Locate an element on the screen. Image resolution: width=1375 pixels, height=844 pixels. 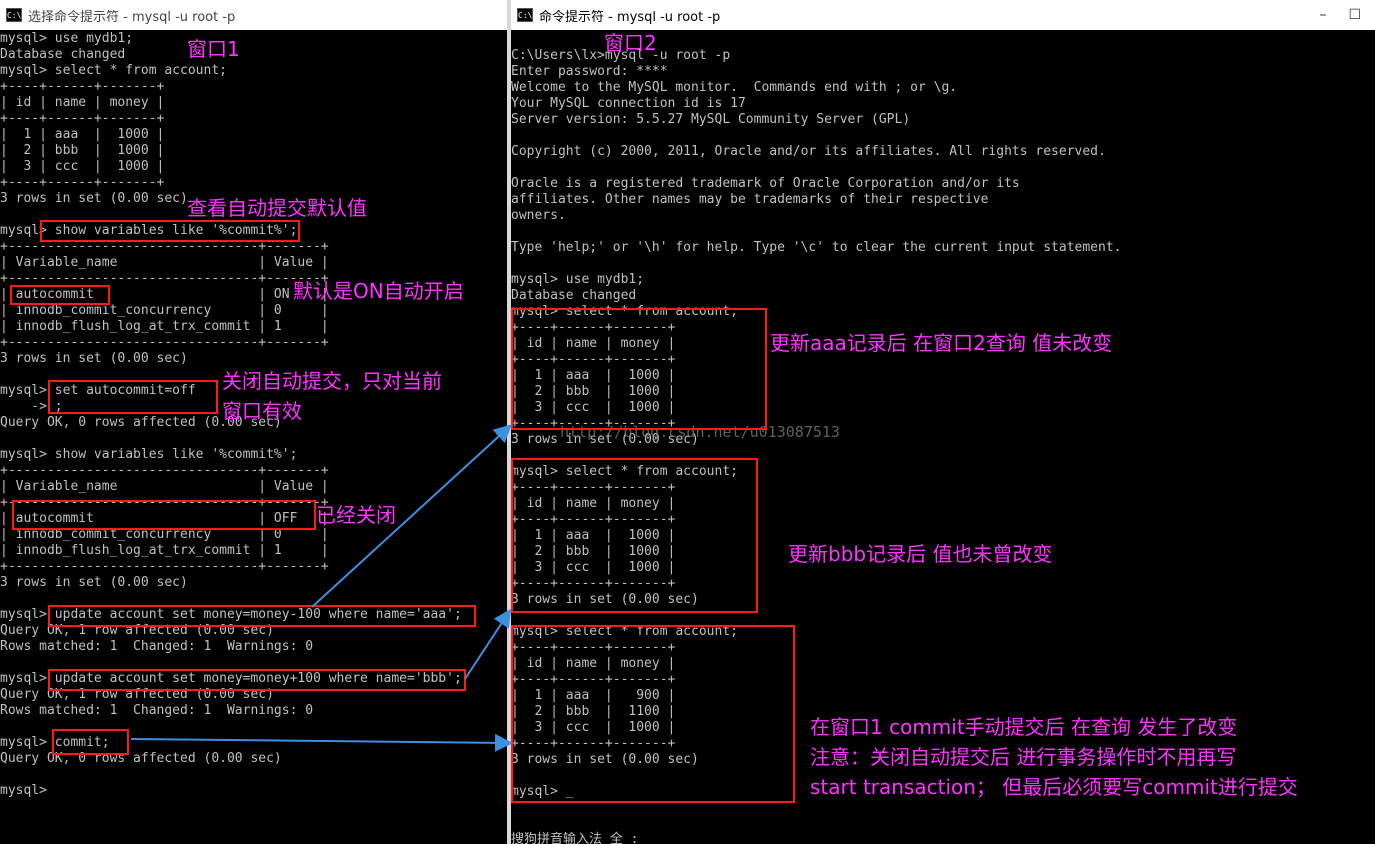
terminal-line: mysql> set autocommit=off is located at coordinates (98, 390).